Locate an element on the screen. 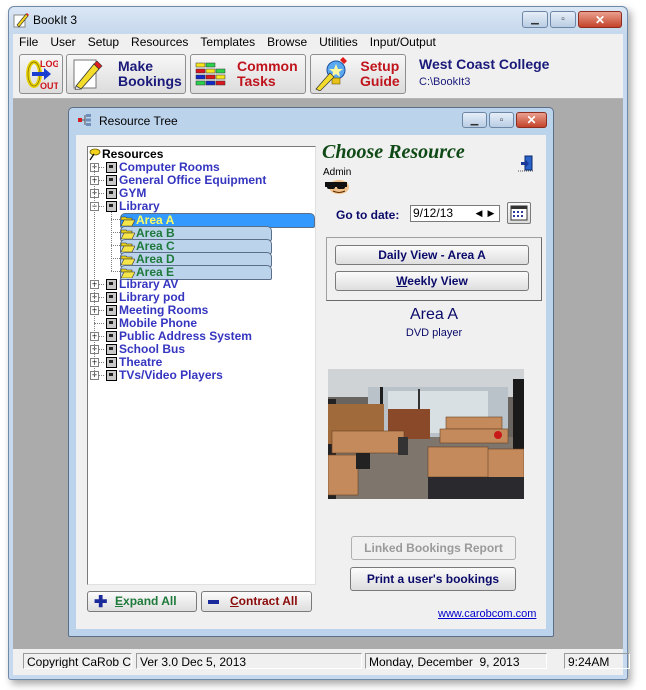 The image size is (646, 690). status-copyright: Copyright CaRob Co is located at coordinates (77, 661).